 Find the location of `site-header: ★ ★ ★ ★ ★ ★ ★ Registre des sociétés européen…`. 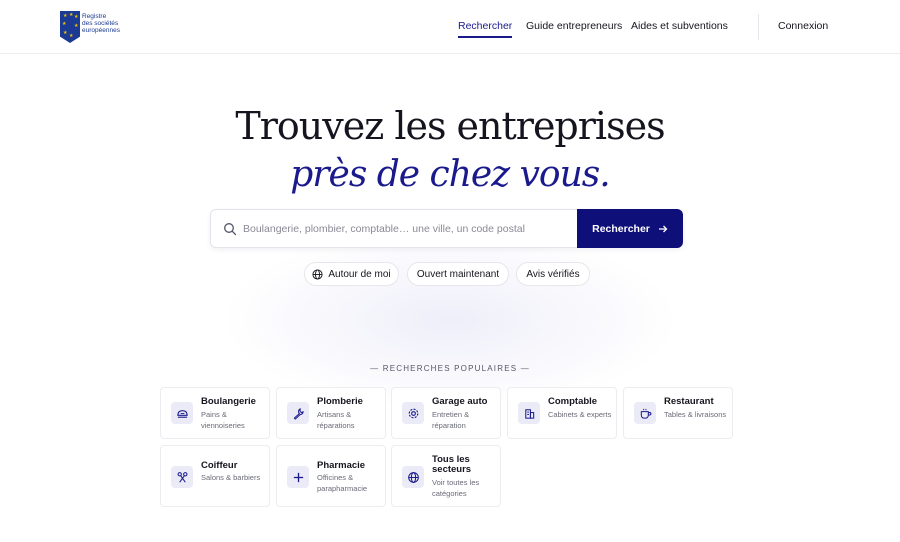

site-header: ★ ★ ★ ★ ★ ★ ★ Registre des sociétés européen… is located at coordinates (450, 27).